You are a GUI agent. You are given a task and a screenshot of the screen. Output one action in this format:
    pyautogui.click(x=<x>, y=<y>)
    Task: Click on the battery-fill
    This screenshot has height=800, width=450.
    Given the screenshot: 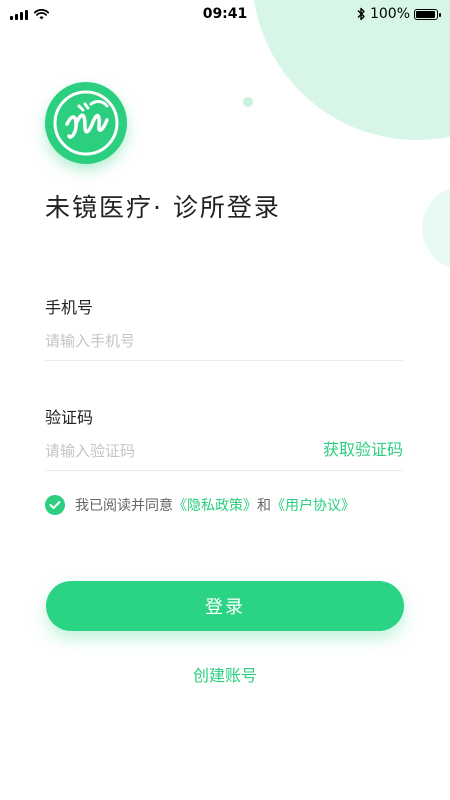 What is the action you would take?
    pyautogui.click(x=425, y=14)
    